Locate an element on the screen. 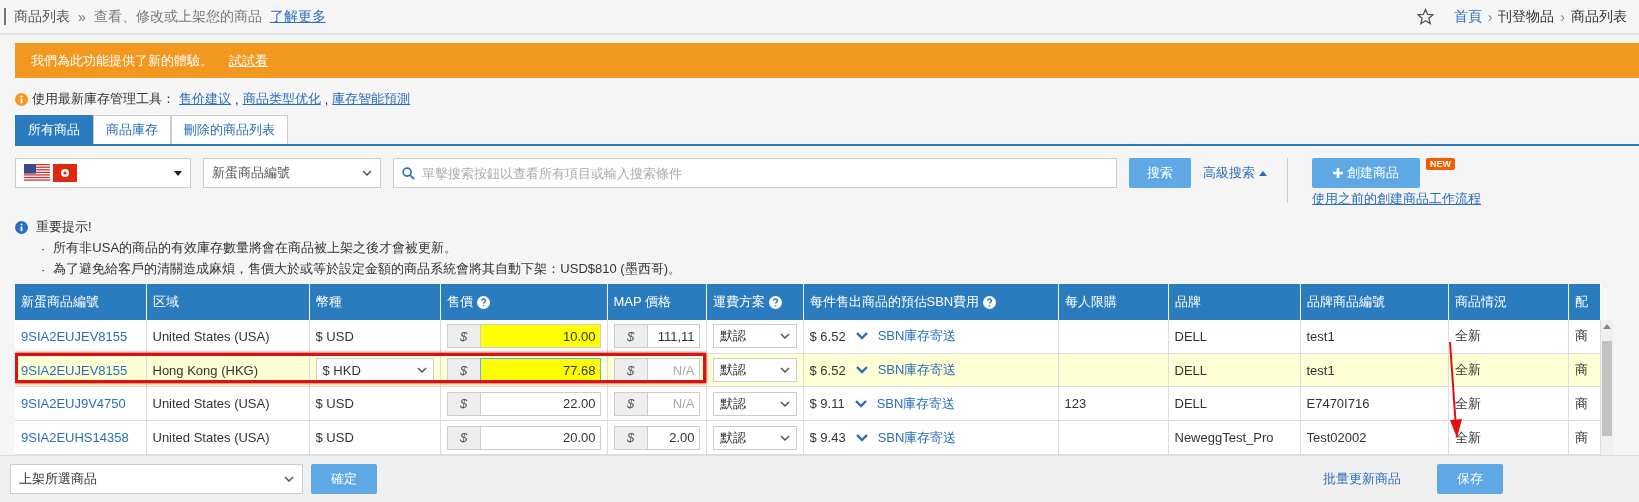 The width and height of the screenshot is (1639, 502). table-cell: DELL is located at coordinates (1234, 370).